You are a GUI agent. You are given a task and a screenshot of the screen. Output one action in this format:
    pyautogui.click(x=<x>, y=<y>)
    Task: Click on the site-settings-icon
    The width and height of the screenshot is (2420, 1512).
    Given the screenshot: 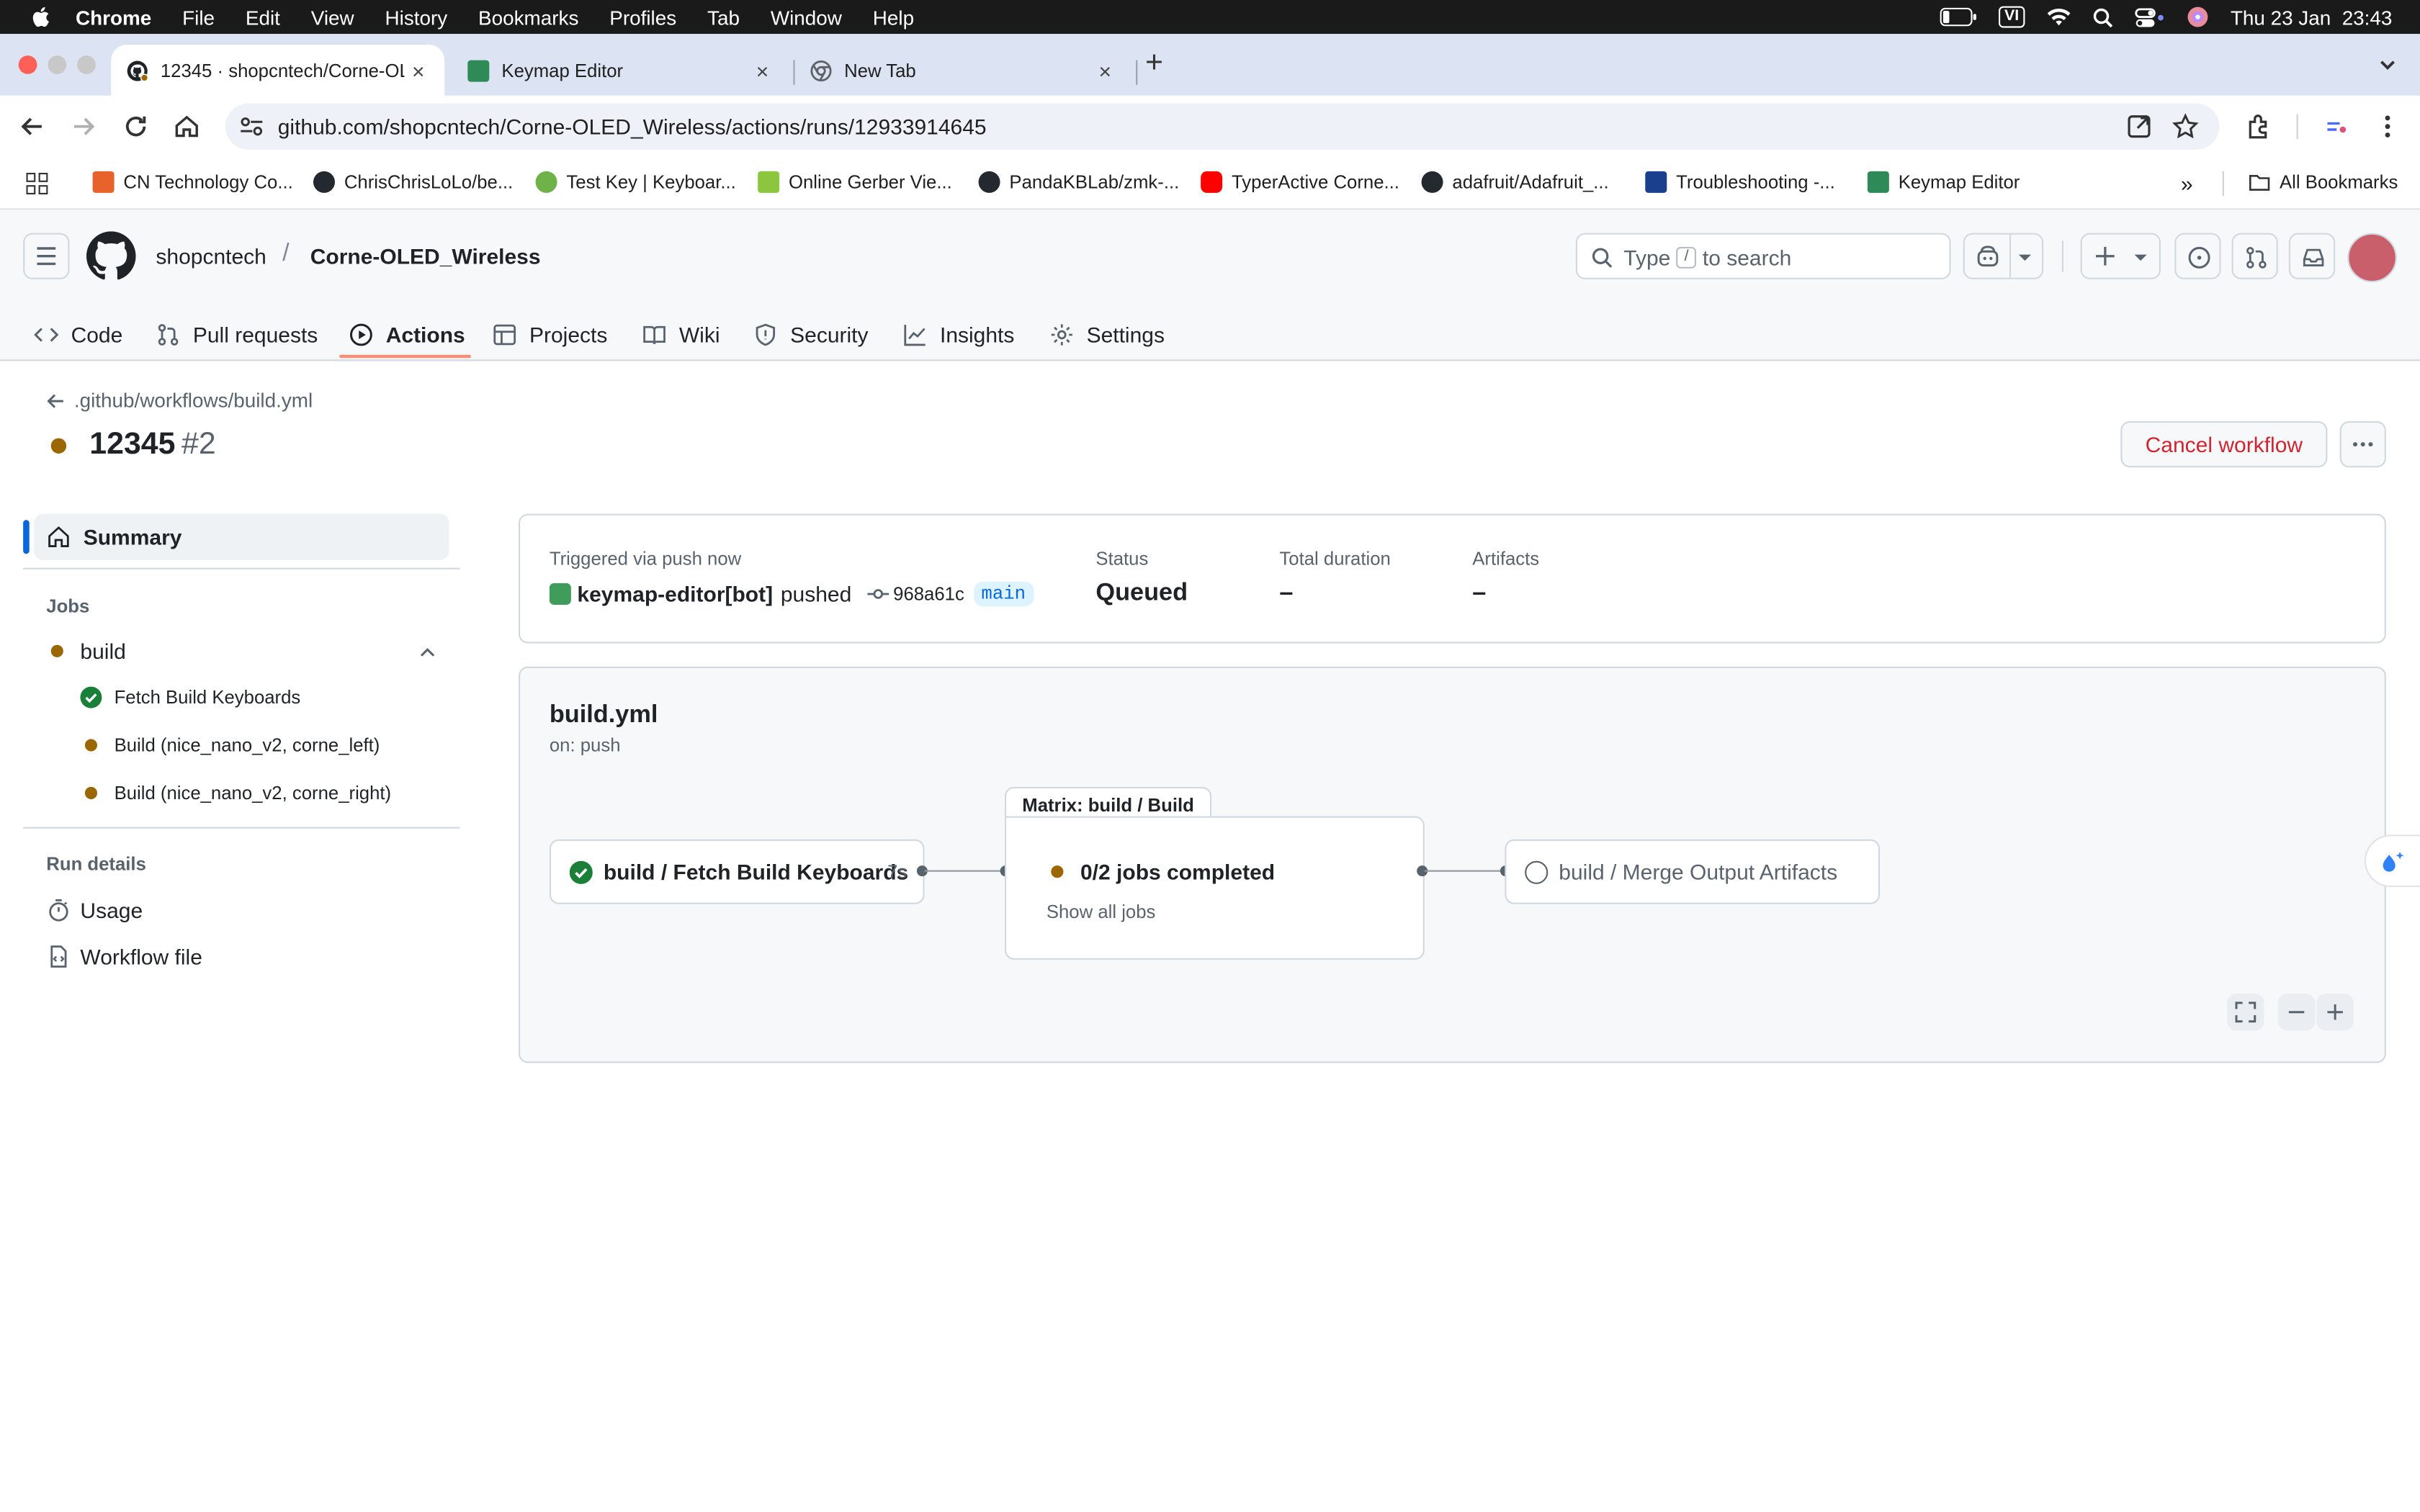 What is the action you would take?
    pyautogui.click(x=251, y=127)
    